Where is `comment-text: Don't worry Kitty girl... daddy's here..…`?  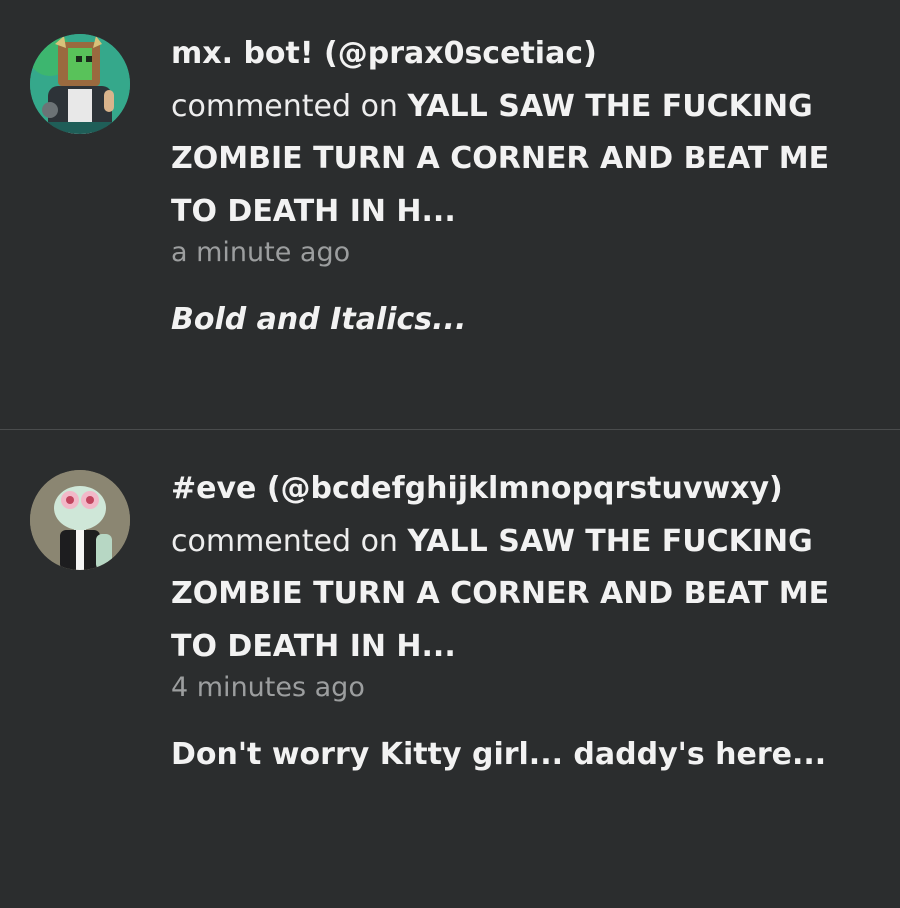 comment-text: Don't worry Kitty girl... daddy's here..… is located at coordinates (499, 754).